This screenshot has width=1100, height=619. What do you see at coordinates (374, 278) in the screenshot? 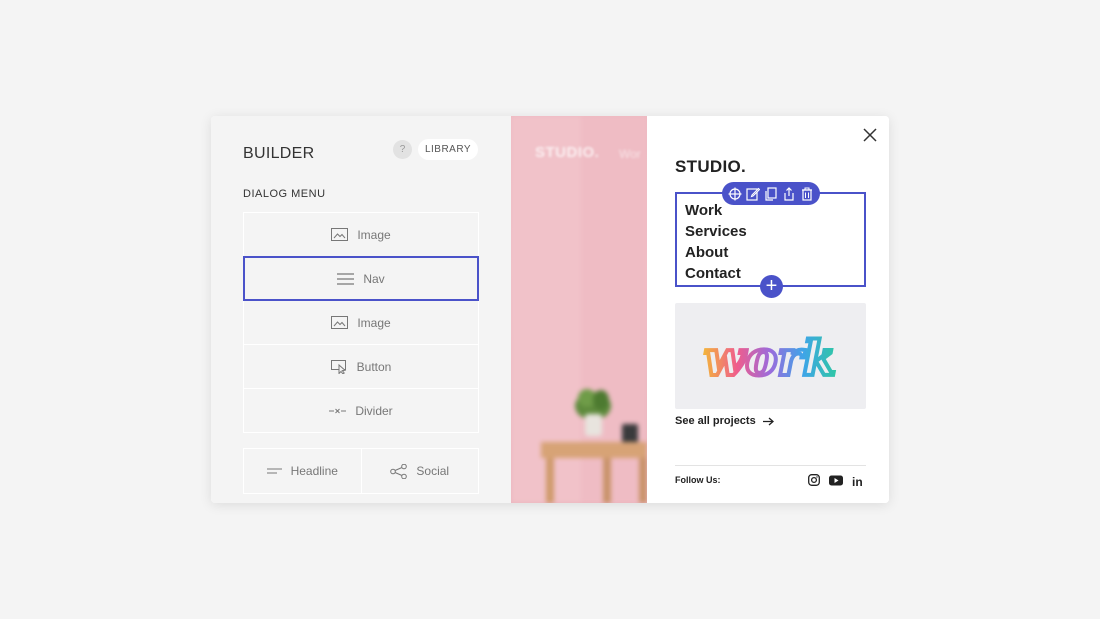
I see `block-label: Nav` at bounding box center [374, 278].